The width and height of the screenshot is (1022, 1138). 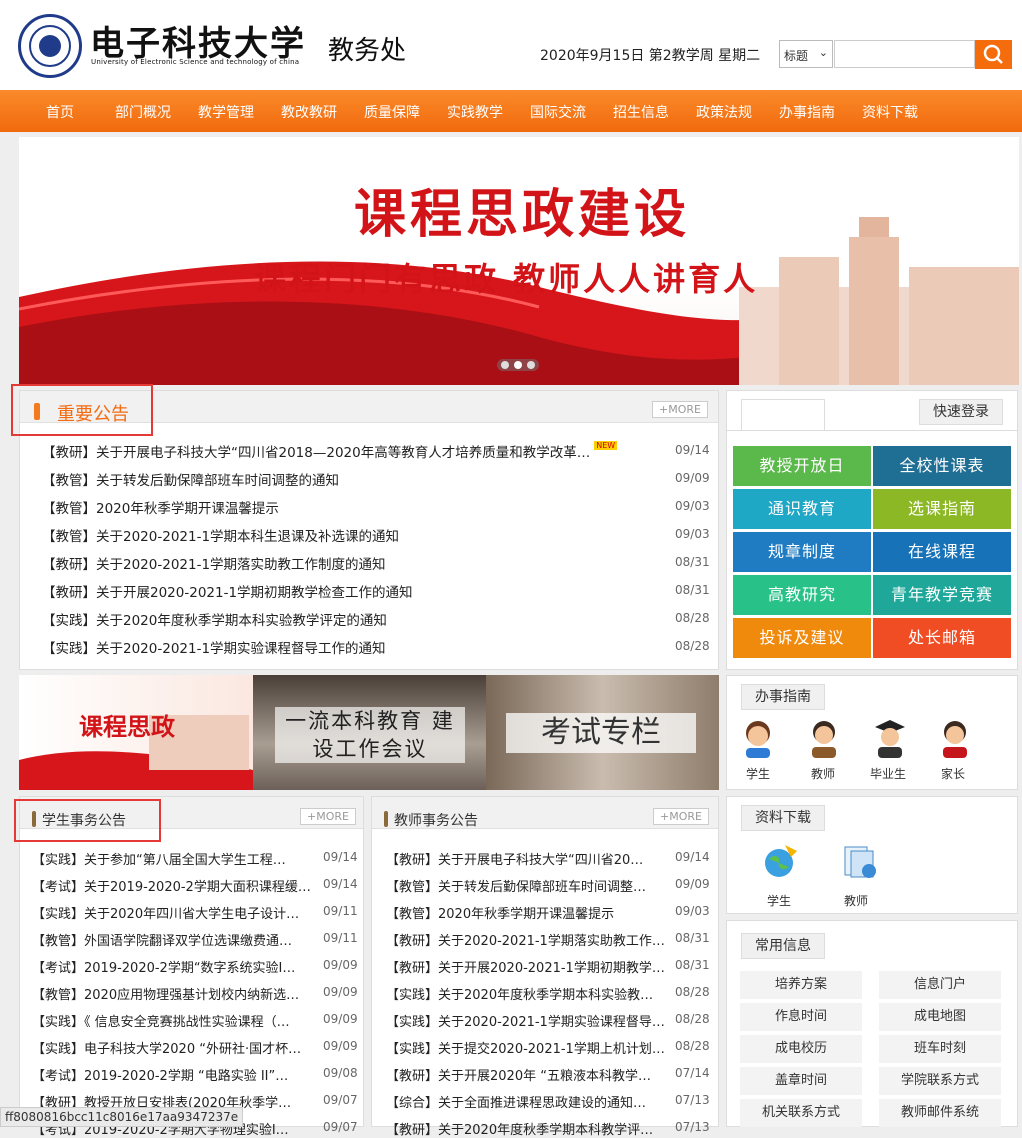 What do you see at coordinates (529, 912) in the screenshot?
I see `teacher-notice-row: 【教管】2020年秋季学期开课温馨提示` at bounding box center [529, 912].